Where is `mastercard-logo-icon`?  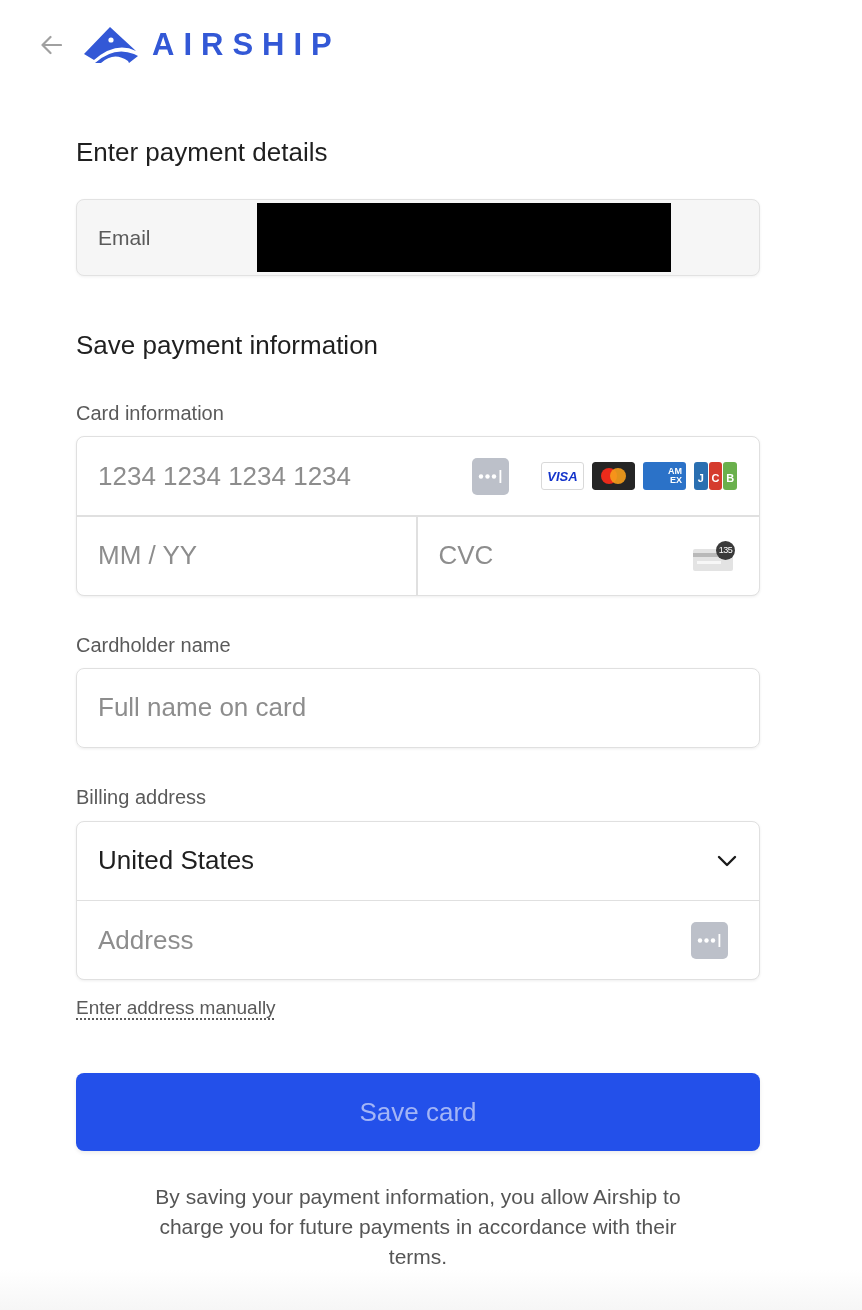 mastercard-logo-icon is located at coordinates (613, 476).